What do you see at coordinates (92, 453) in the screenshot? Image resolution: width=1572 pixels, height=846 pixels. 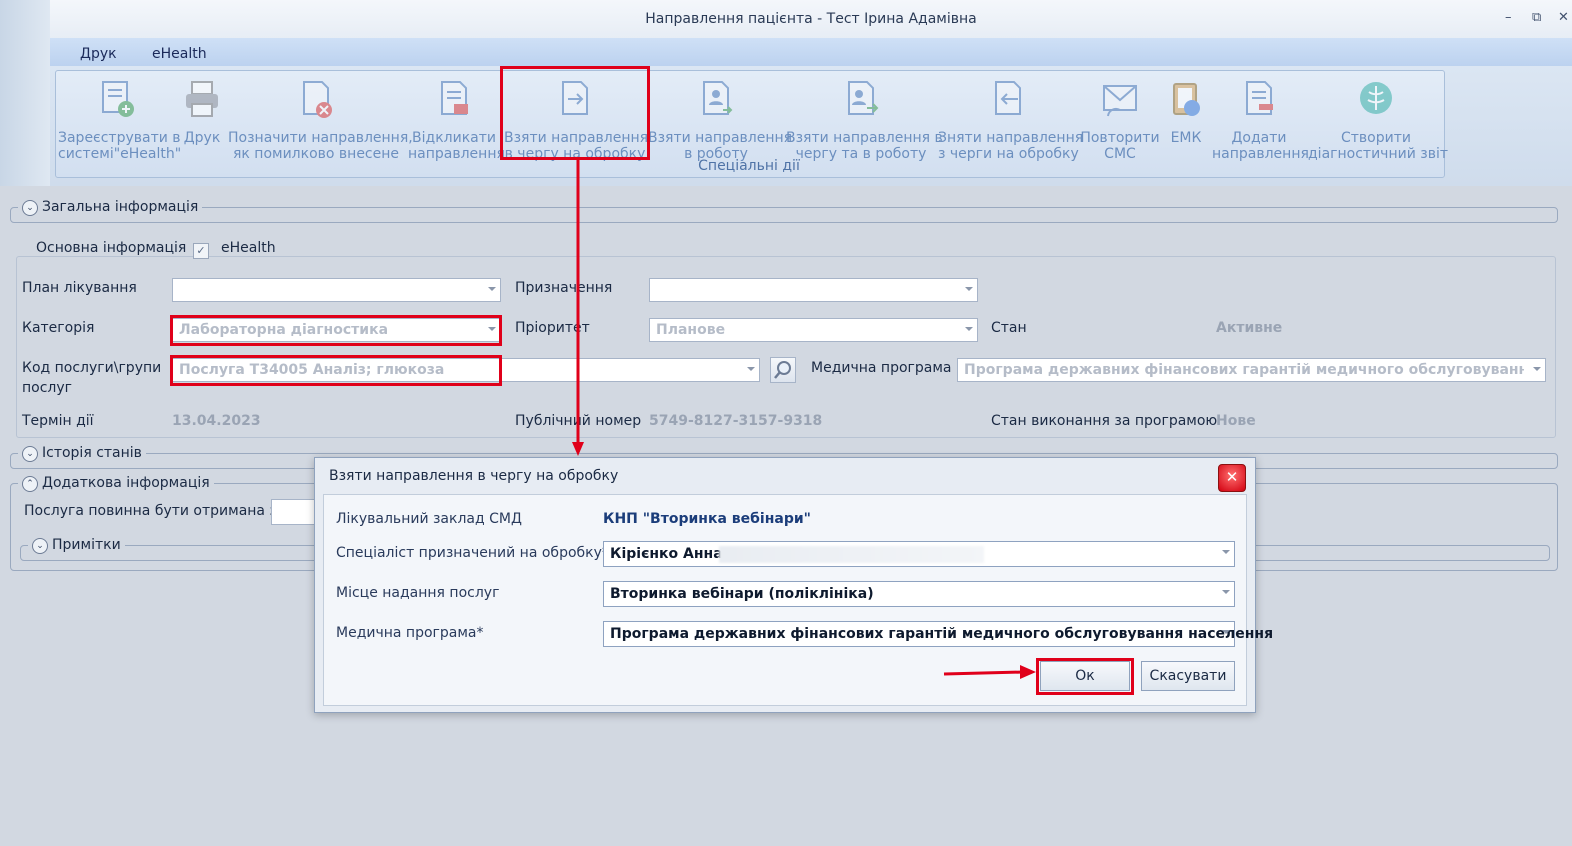 I see `history-section-title: Історія станів` at bounding box center [92, 453].